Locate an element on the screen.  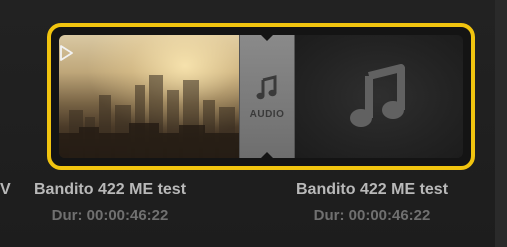
audio-tab-notch-top is located at coordinates (267, 38).